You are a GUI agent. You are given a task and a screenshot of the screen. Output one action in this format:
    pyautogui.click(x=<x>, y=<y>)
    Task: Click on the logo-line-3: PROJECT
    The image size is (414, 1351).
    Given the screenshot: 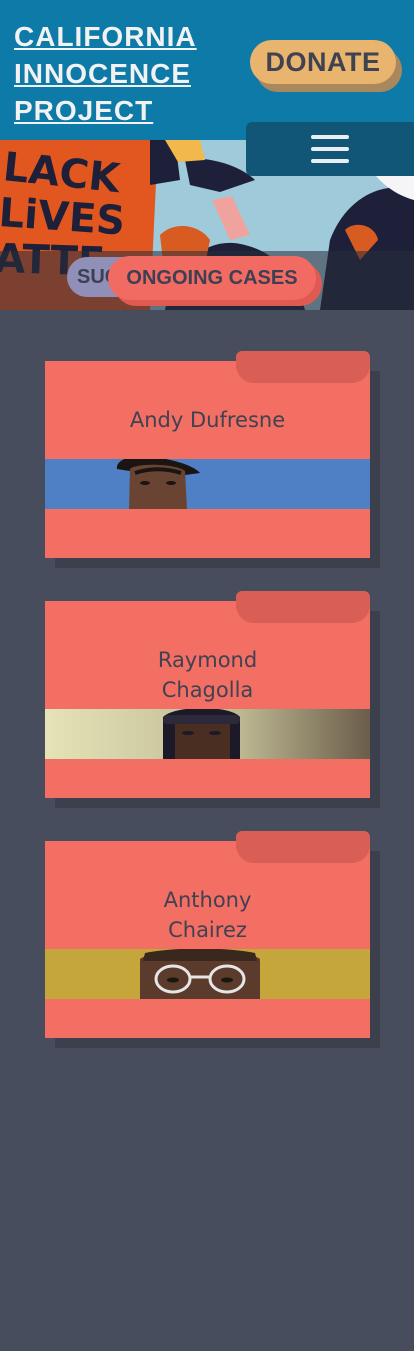 What is the action you would take?
    pyautogui.click(x=84, y=110)
    